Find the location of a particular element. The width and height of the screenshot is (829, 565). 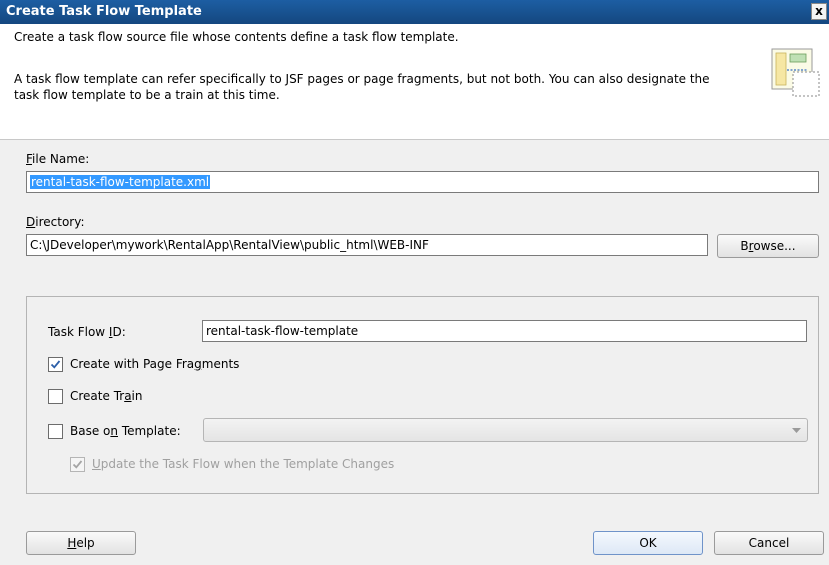

create-train-checkbox is located at coordinates (55, 396).